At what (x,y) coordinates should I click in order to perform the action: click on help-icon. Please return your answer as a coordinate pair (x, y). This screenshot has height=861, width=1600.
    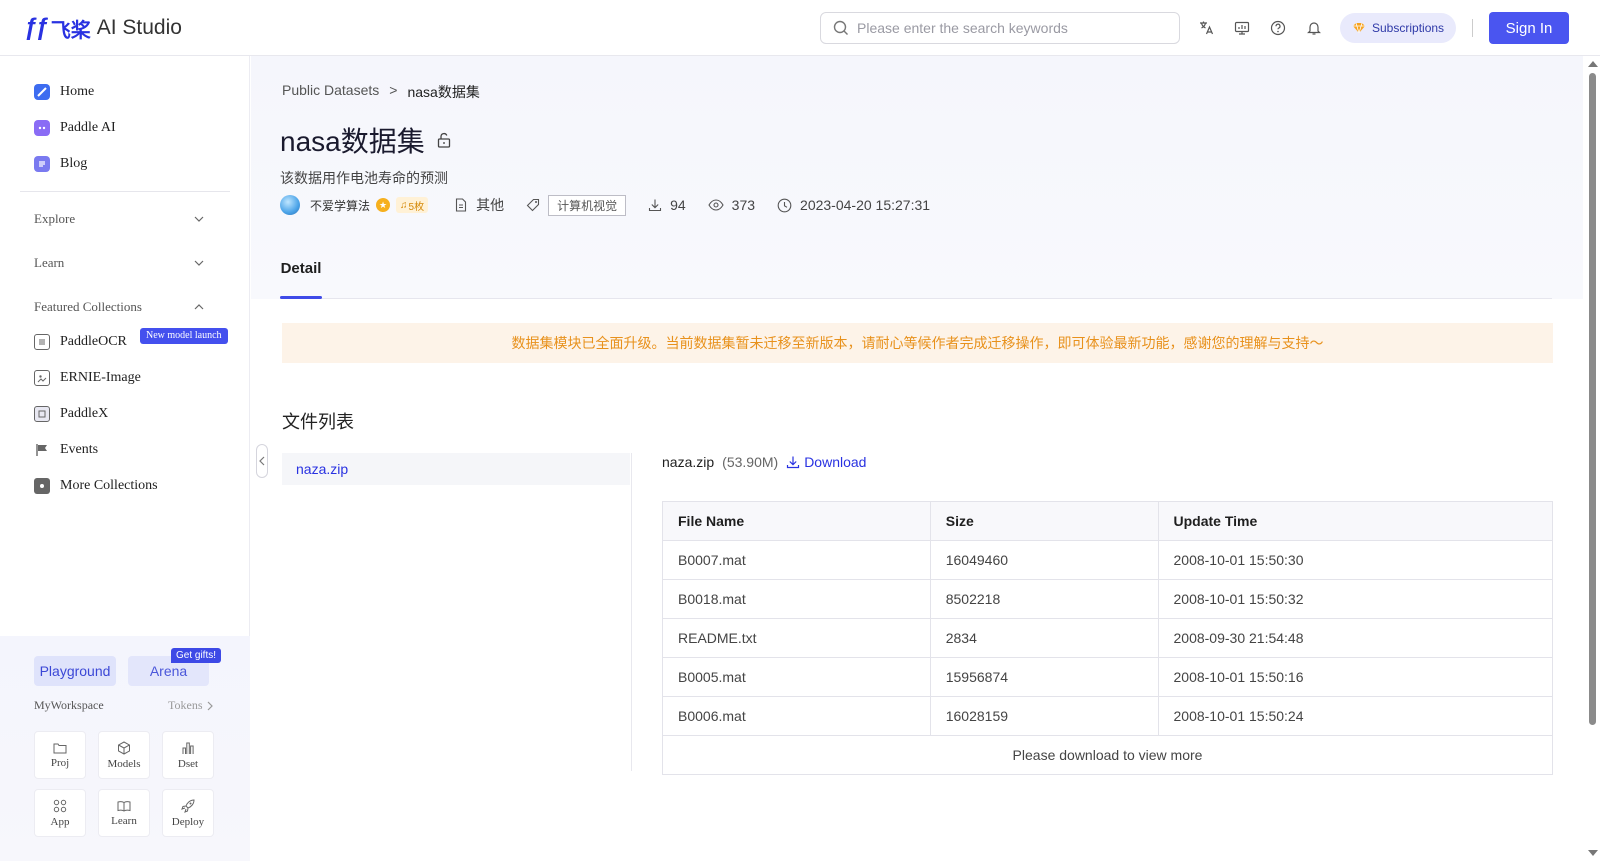
    Looking at the image, I should click on (1278, 28).